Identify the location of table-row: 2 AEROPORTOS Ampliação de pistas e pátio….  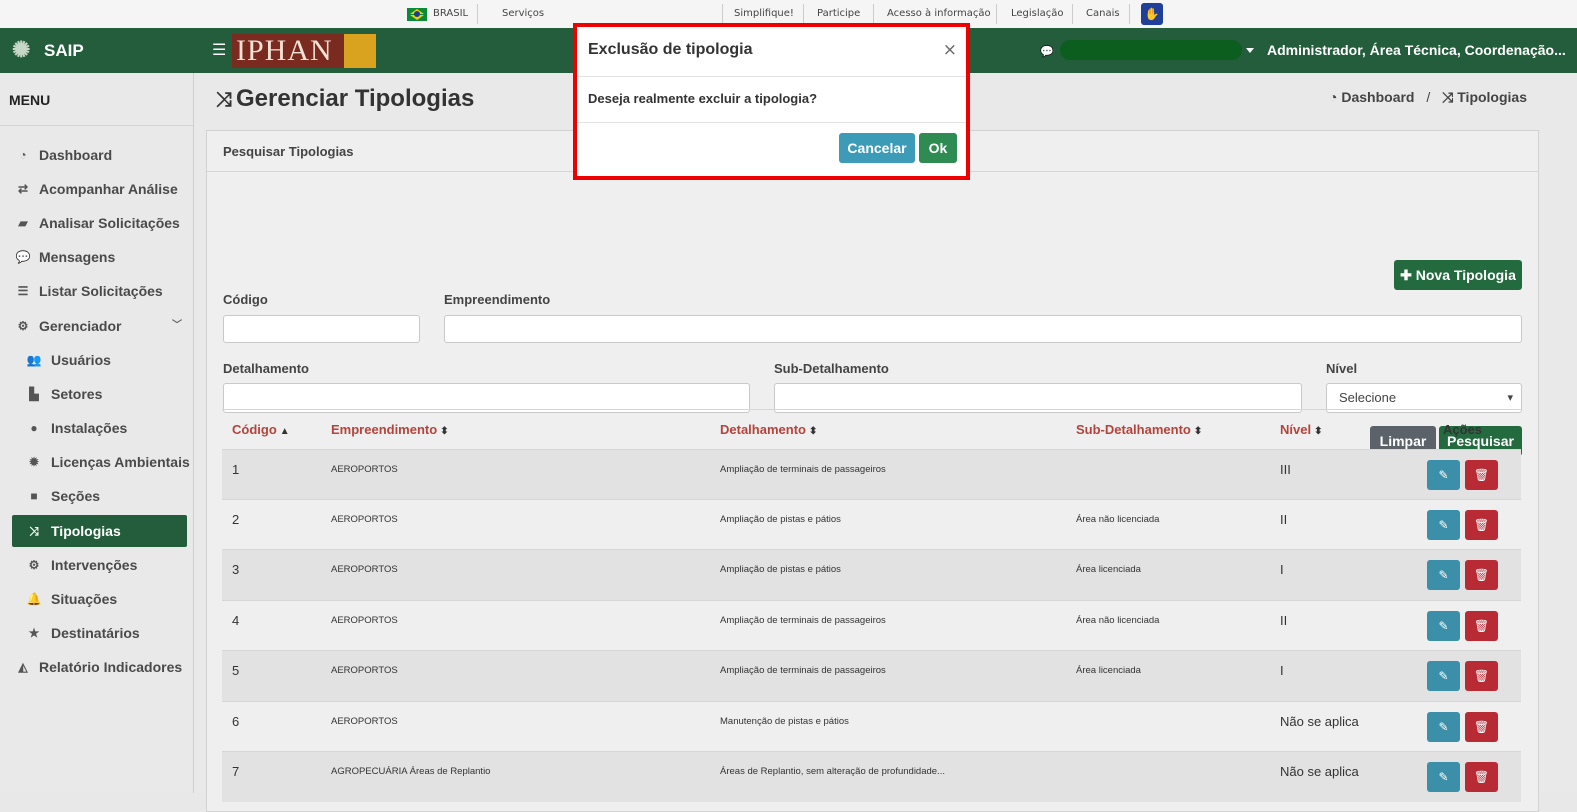
(871, 524).